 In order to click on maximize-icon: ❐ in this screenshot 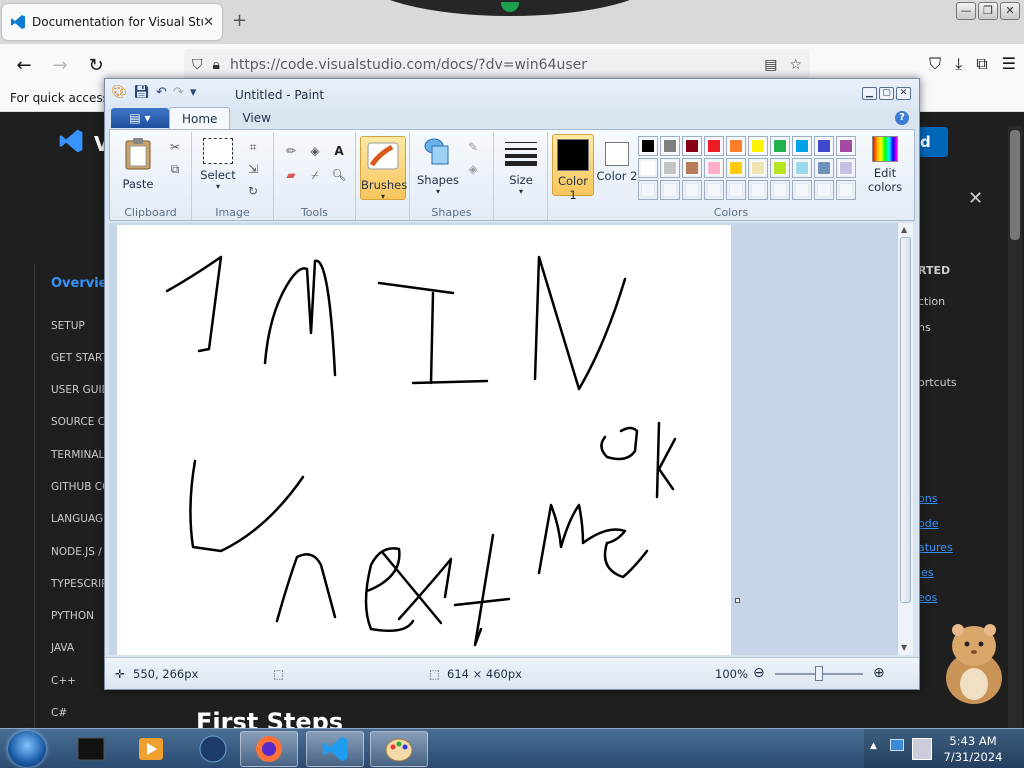, I will do `click(988, 11)`.